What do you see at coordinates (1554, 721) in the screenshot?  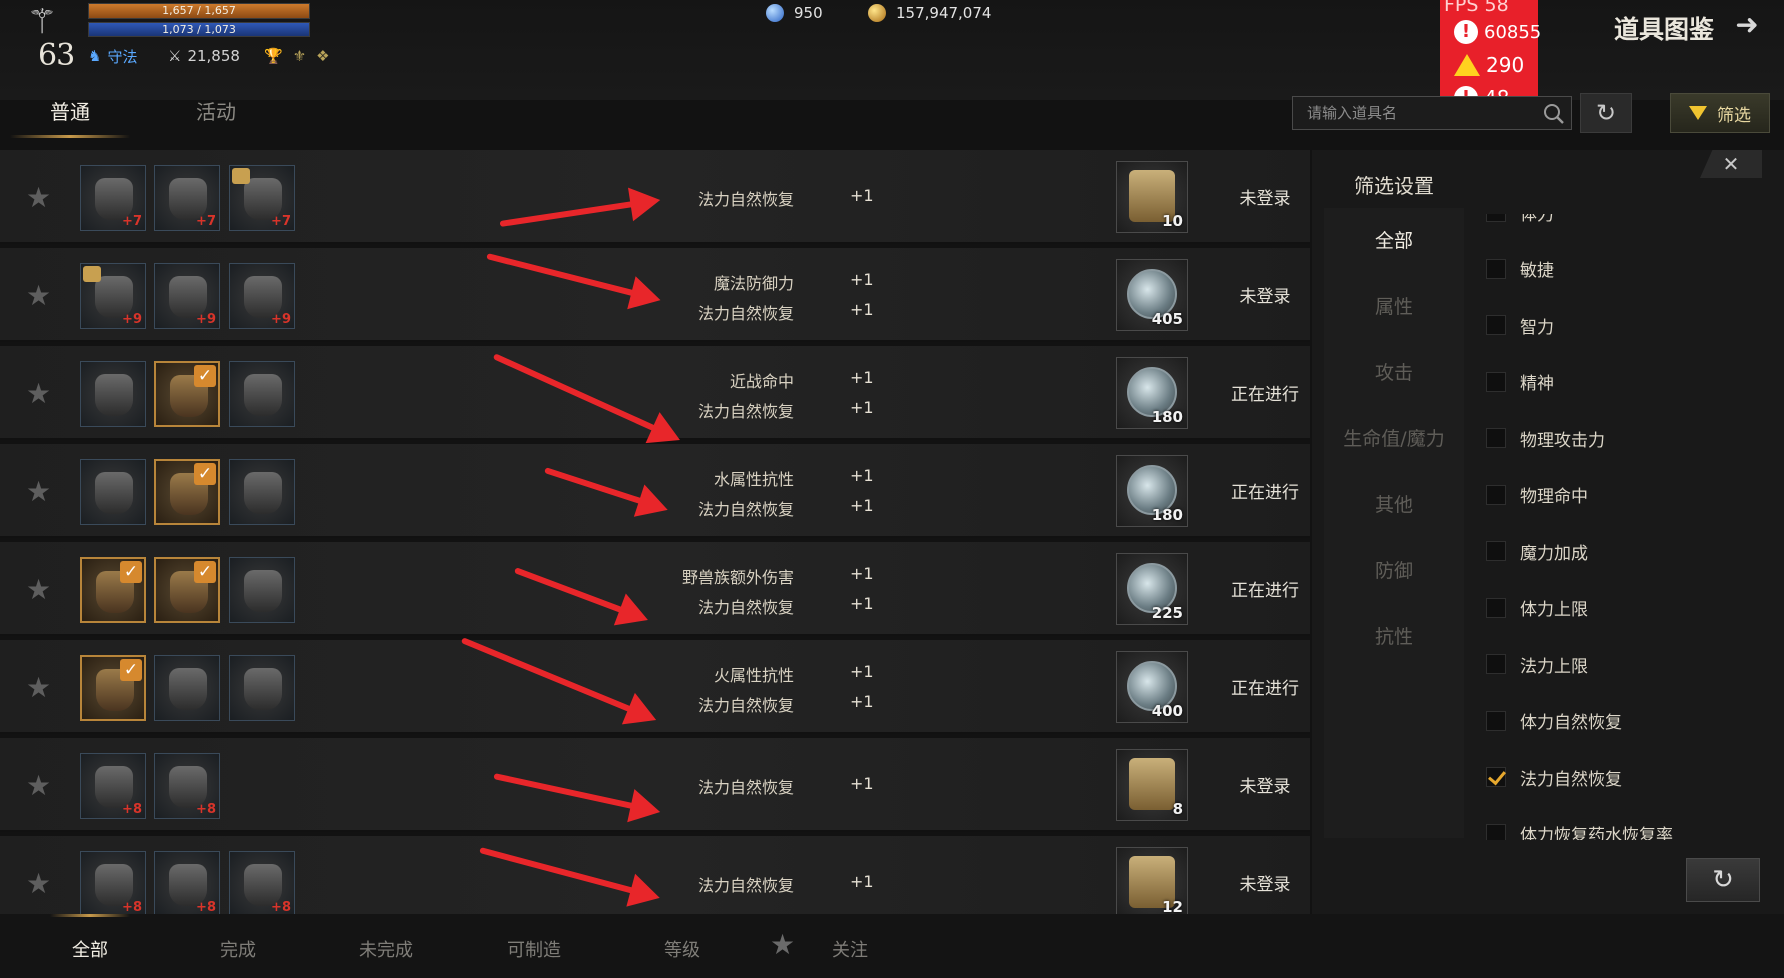 I see `filter-option: 体力自然恢复` at bounding box center [1554, 721].